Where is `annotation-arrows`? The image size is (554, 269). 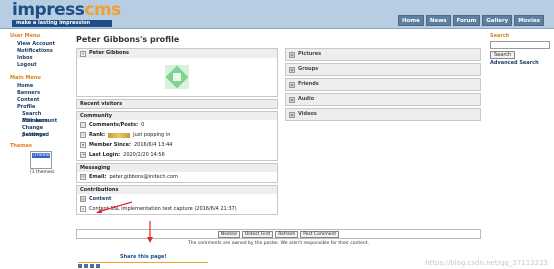
annotation-arrows is located at coordinates (124, 222).